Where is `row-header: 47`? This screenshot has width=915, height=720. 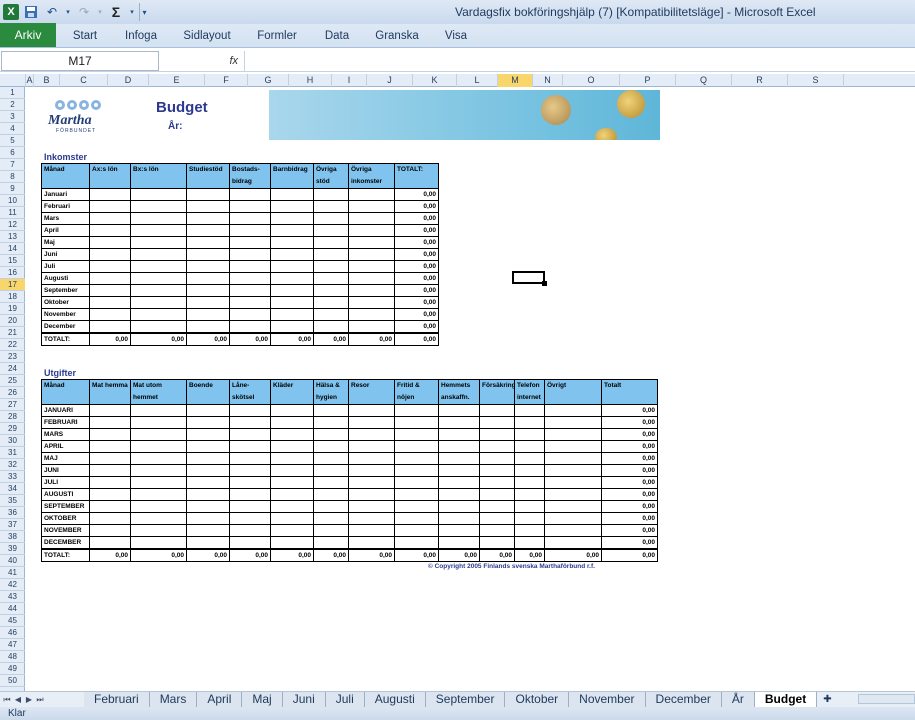
row-header: 47 is located at coordinates (12, 645).